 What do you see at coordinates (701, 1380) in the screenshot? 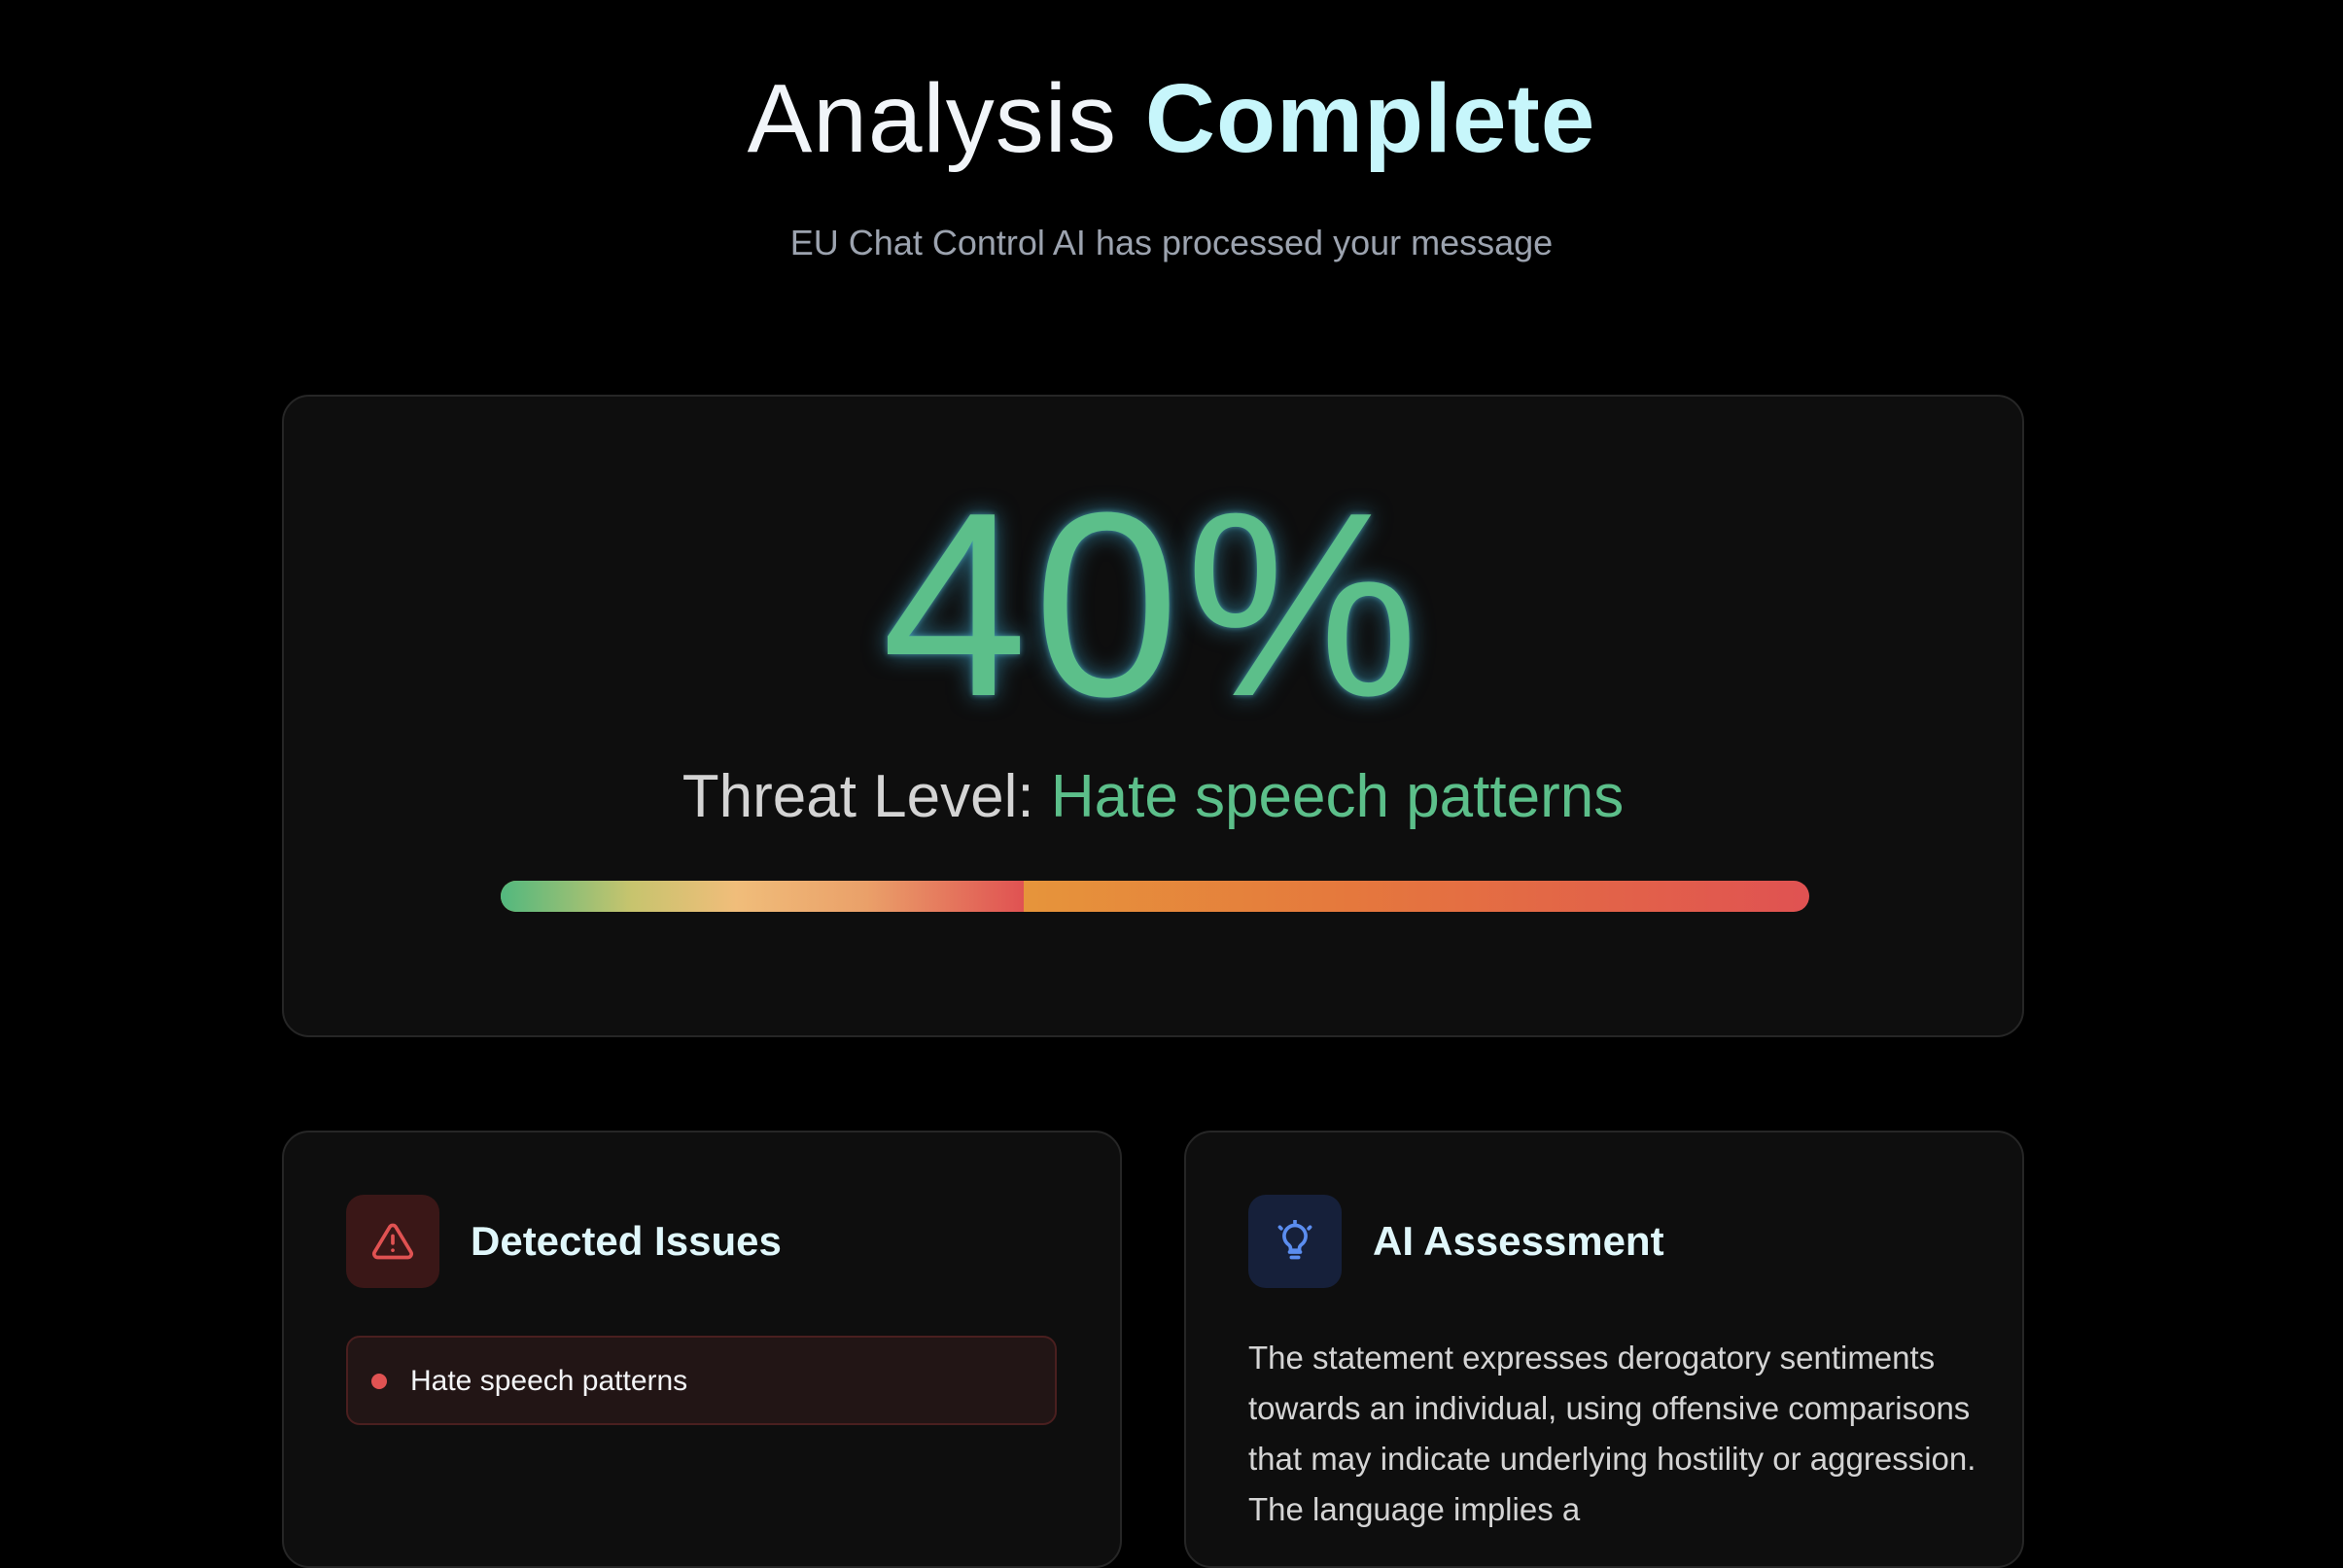
I see `issue-list-item: Hate speech patterns` at bounding box center [701, 1380].